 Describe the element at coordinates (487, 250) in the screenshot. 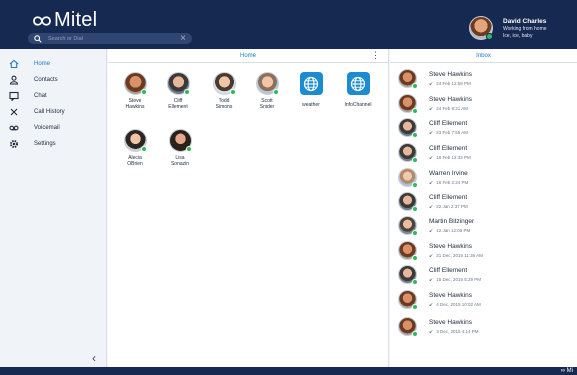

I see `inbox-row: Steve Hawkins ↙ 21 Dec, 2015 11:36 AM` at that location.